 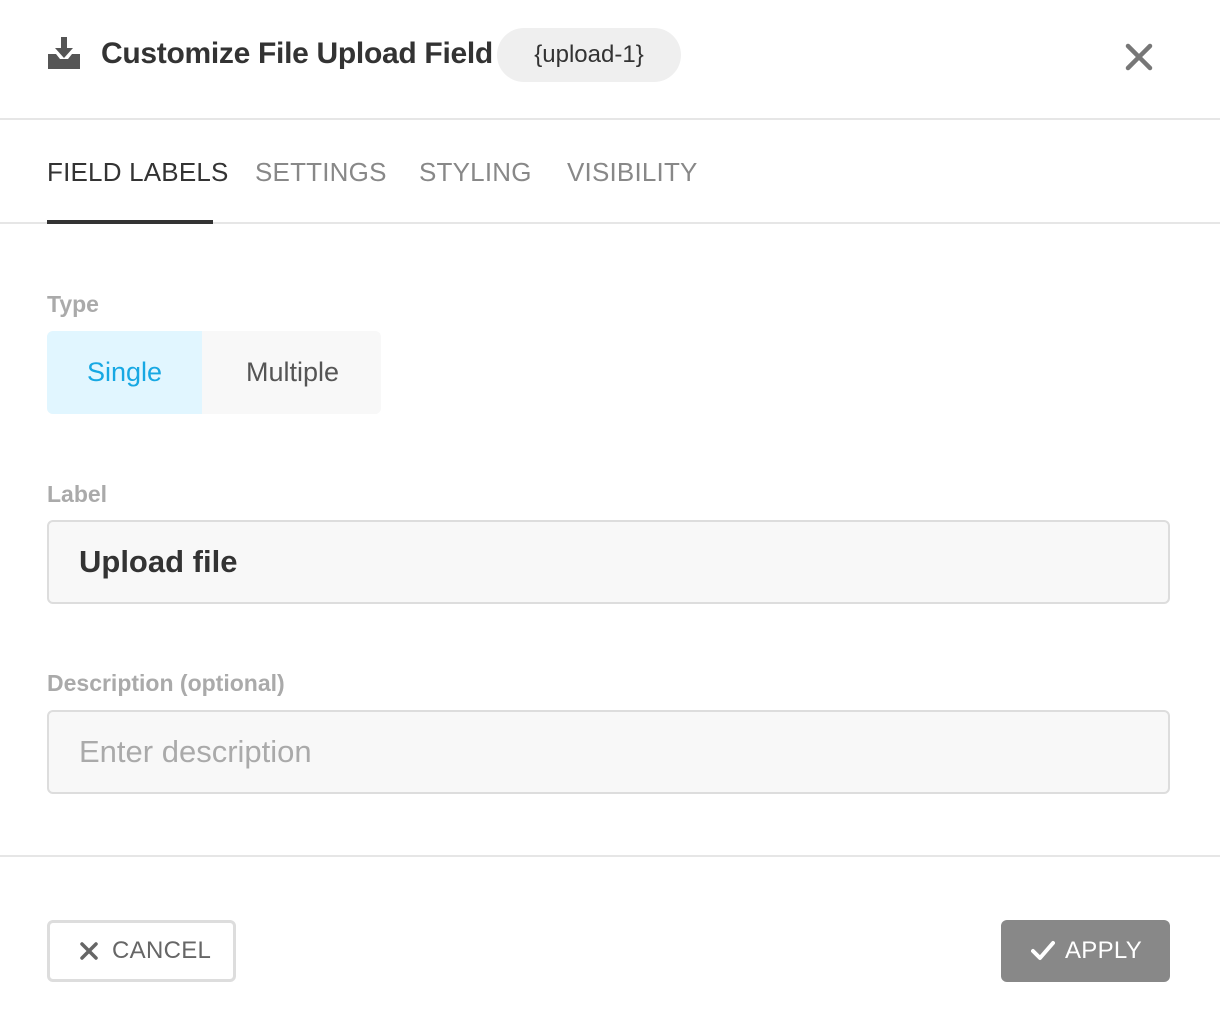 I want to click on apply-button: APPLY, so click(x=1085, y=951).